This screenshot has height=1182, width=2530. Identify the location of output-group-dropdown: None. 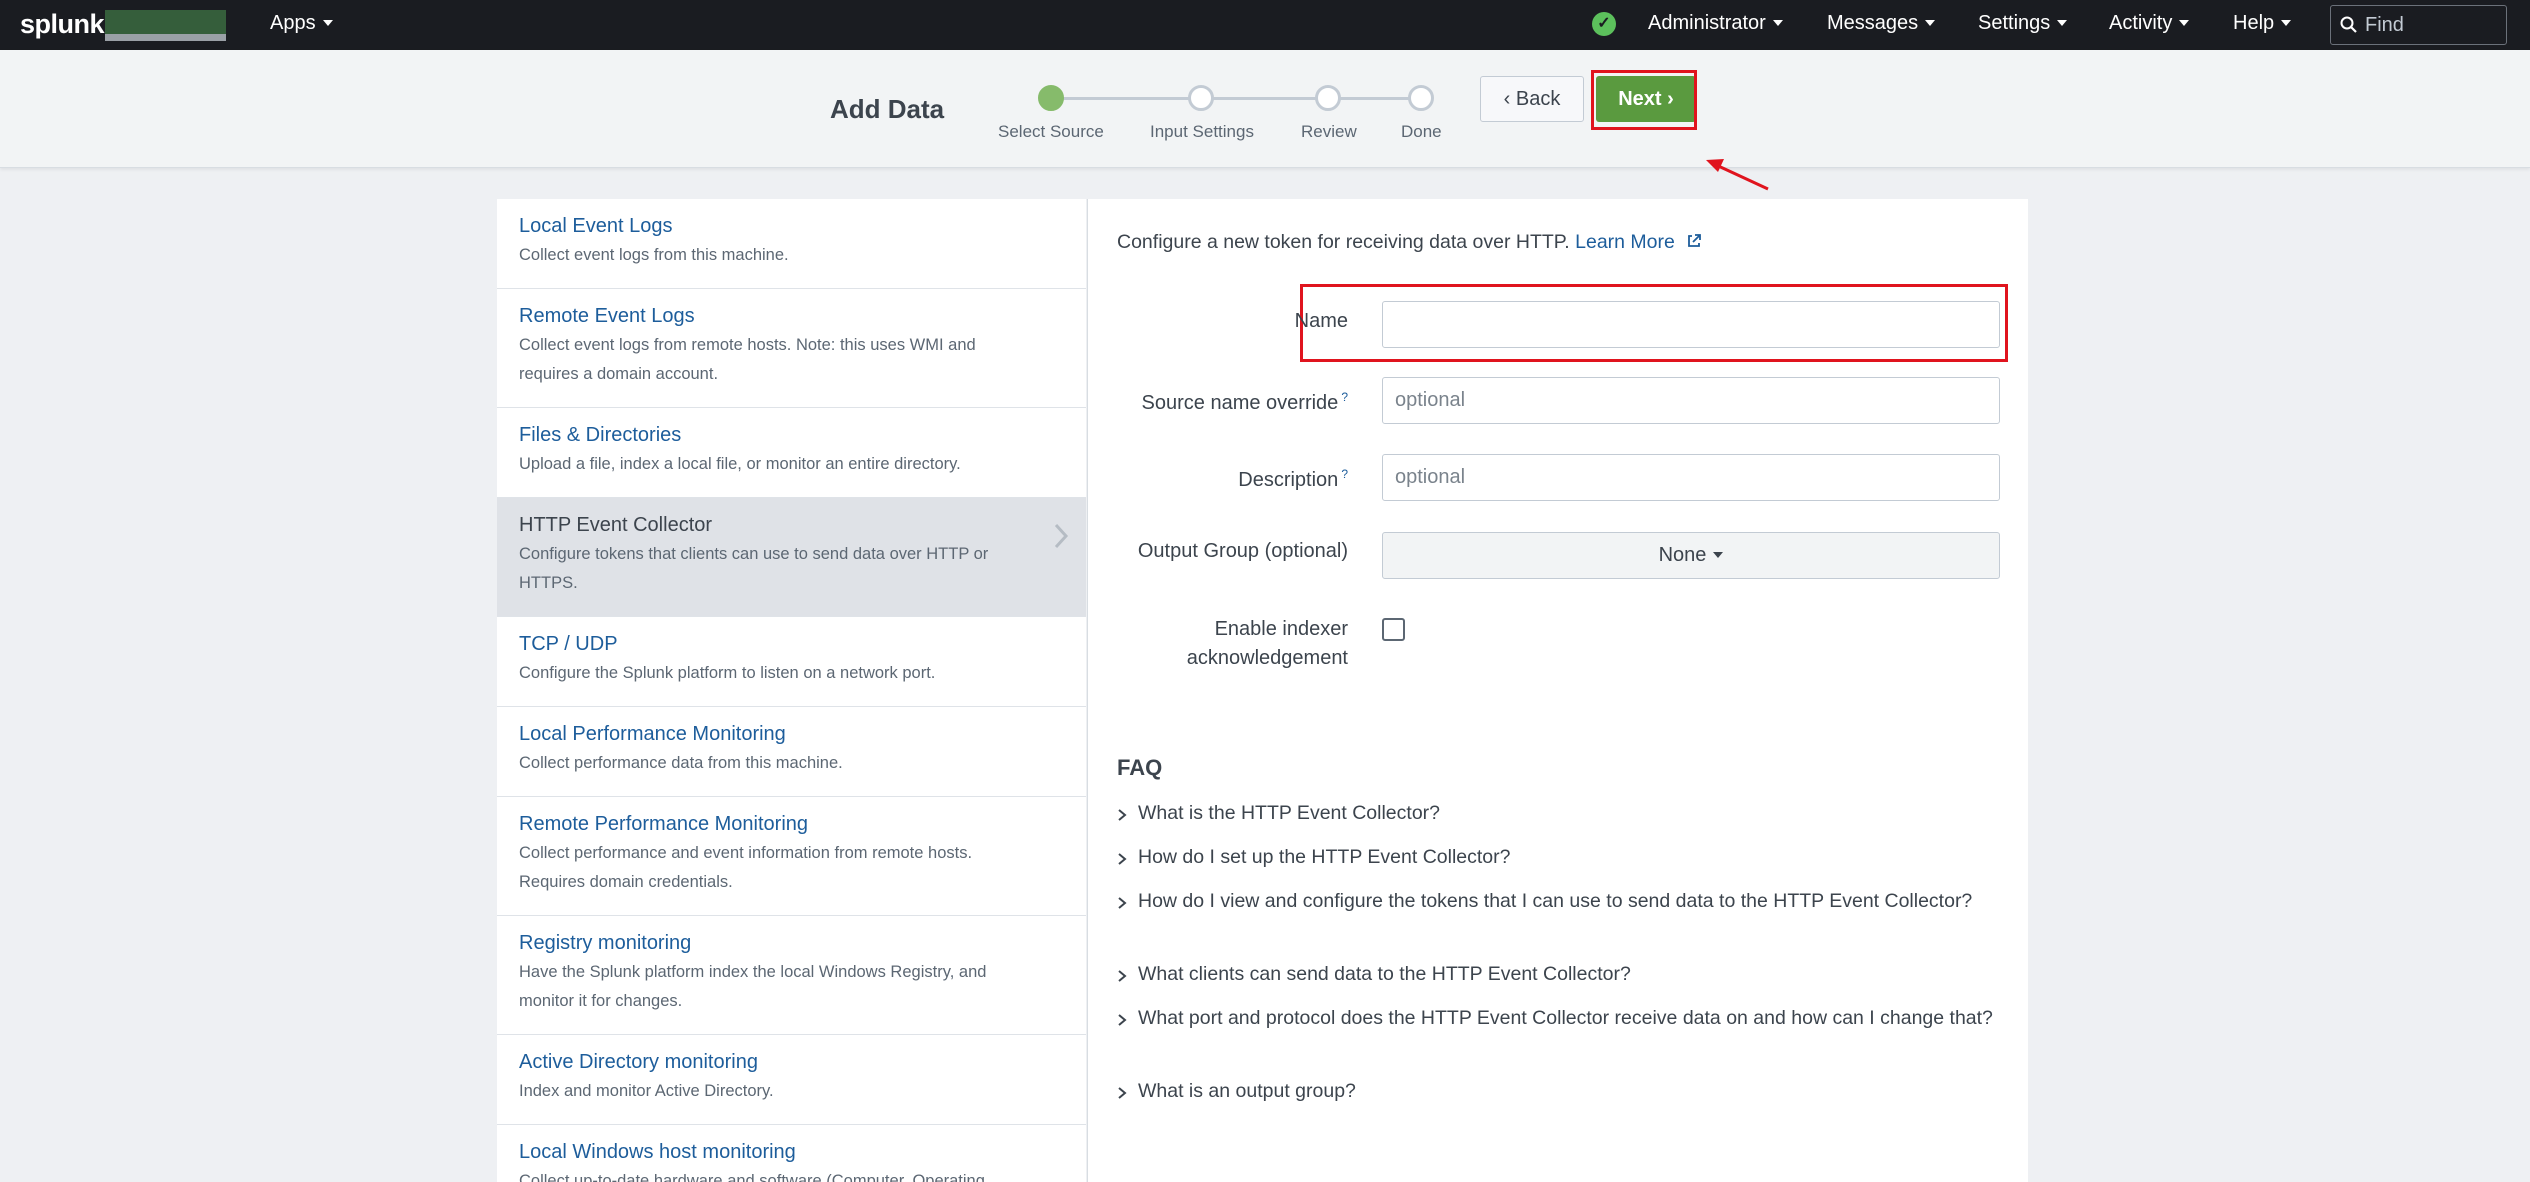
(1691, 555).